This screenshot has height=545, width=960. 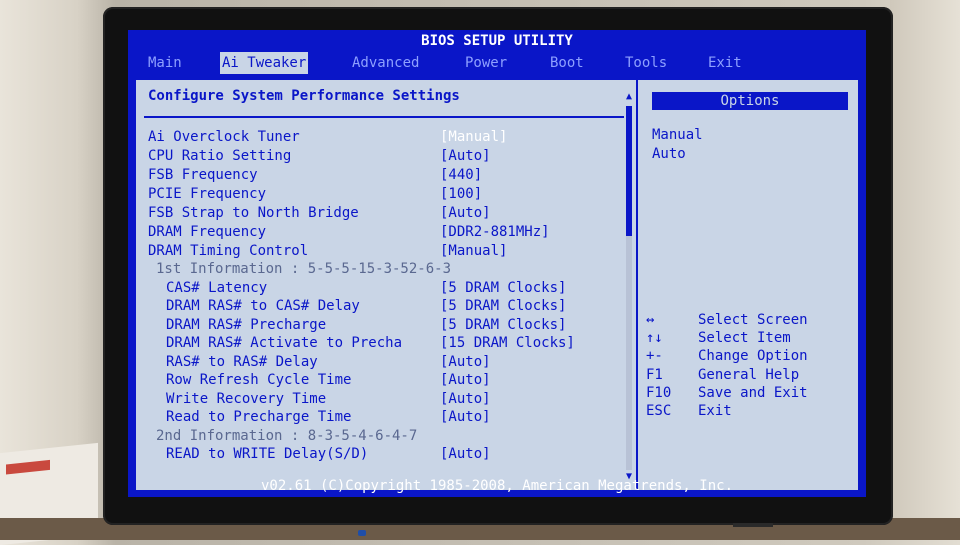 What do you see at coordinates (669, 154) in the screenshot?
I see `option-auto: Auto` at bounding box center [669, 154].